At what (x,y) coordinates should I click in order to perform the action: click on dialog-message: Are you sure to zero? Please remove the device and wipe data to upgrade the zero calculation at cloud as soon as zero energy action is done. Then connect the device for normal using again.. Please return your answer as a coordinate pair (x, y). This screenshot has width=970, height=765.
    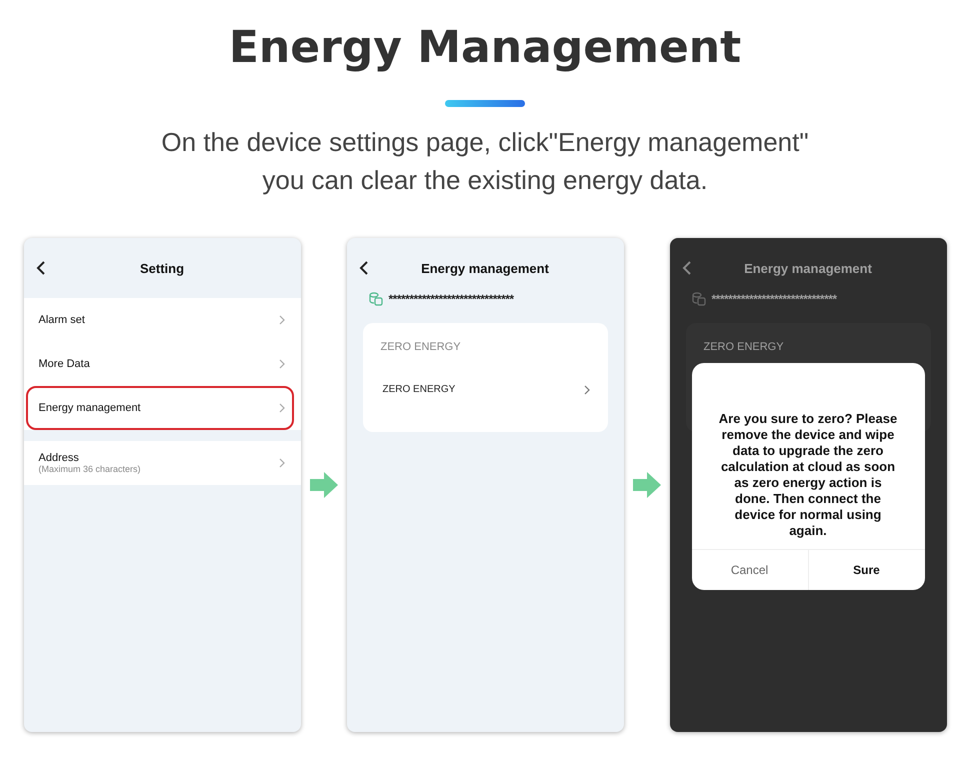
    Looking at the image, I should click on (808, 475).